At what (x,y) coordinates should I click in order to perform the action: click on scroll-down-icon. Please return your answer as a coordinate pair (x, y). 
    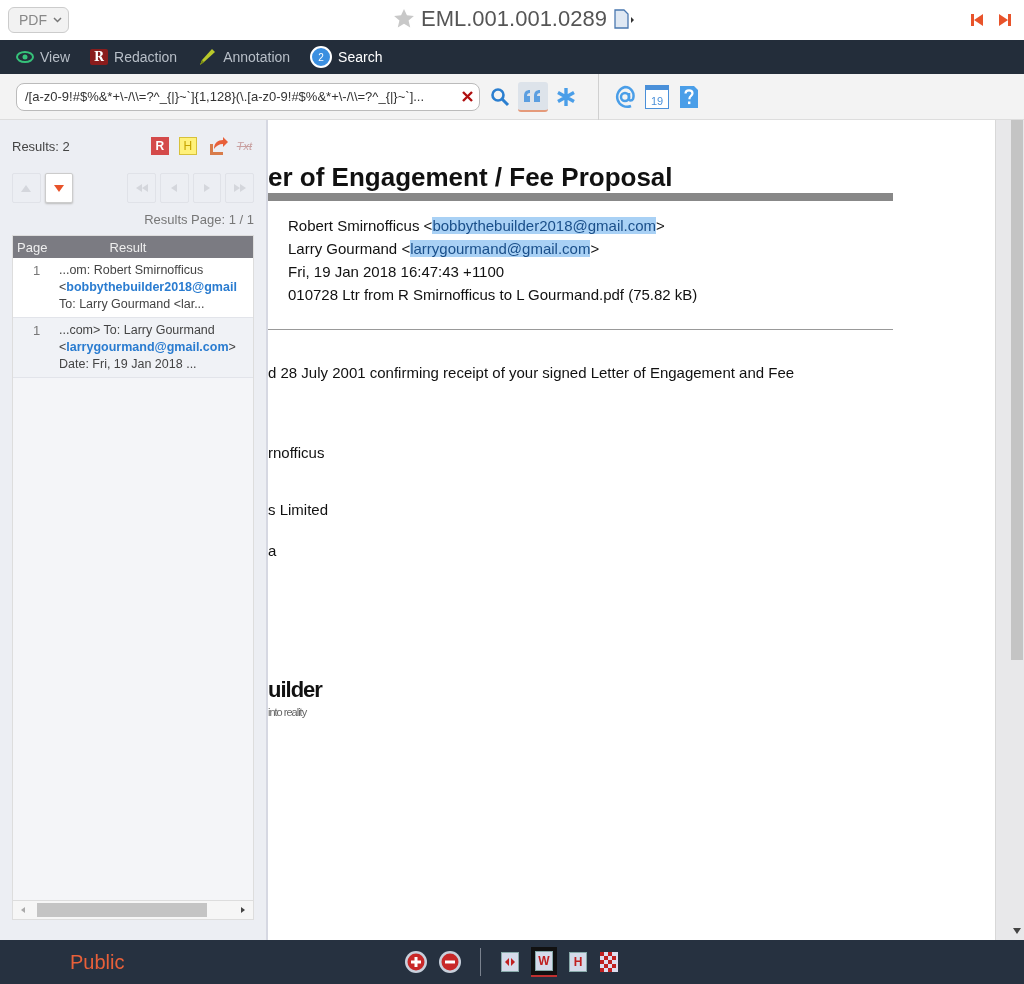
    Looking at the image, I should click on (1017, 931).